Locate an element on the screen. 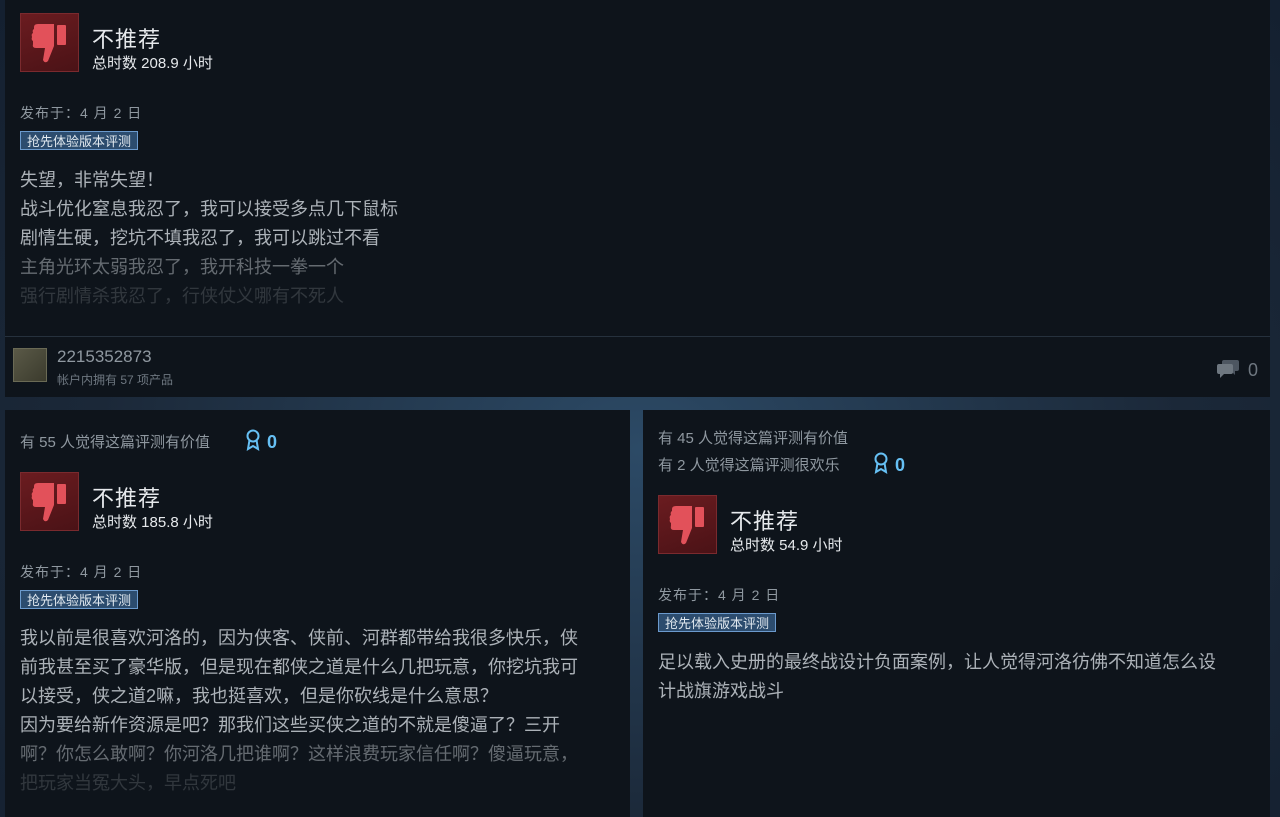 This screenshot has height=817, width=1280. review-hours: 总时数 208.9 小时 is located at coordinates (152, 63).